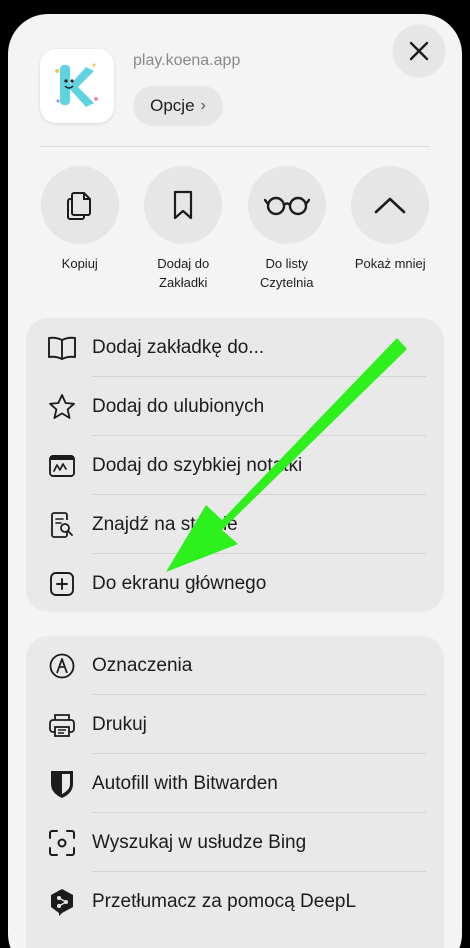 Image resolution: width=470 pixels, height=948 pixels. Describe the element at coordinates (62, 407) in the screenshot. I see `star-icon` at that location.